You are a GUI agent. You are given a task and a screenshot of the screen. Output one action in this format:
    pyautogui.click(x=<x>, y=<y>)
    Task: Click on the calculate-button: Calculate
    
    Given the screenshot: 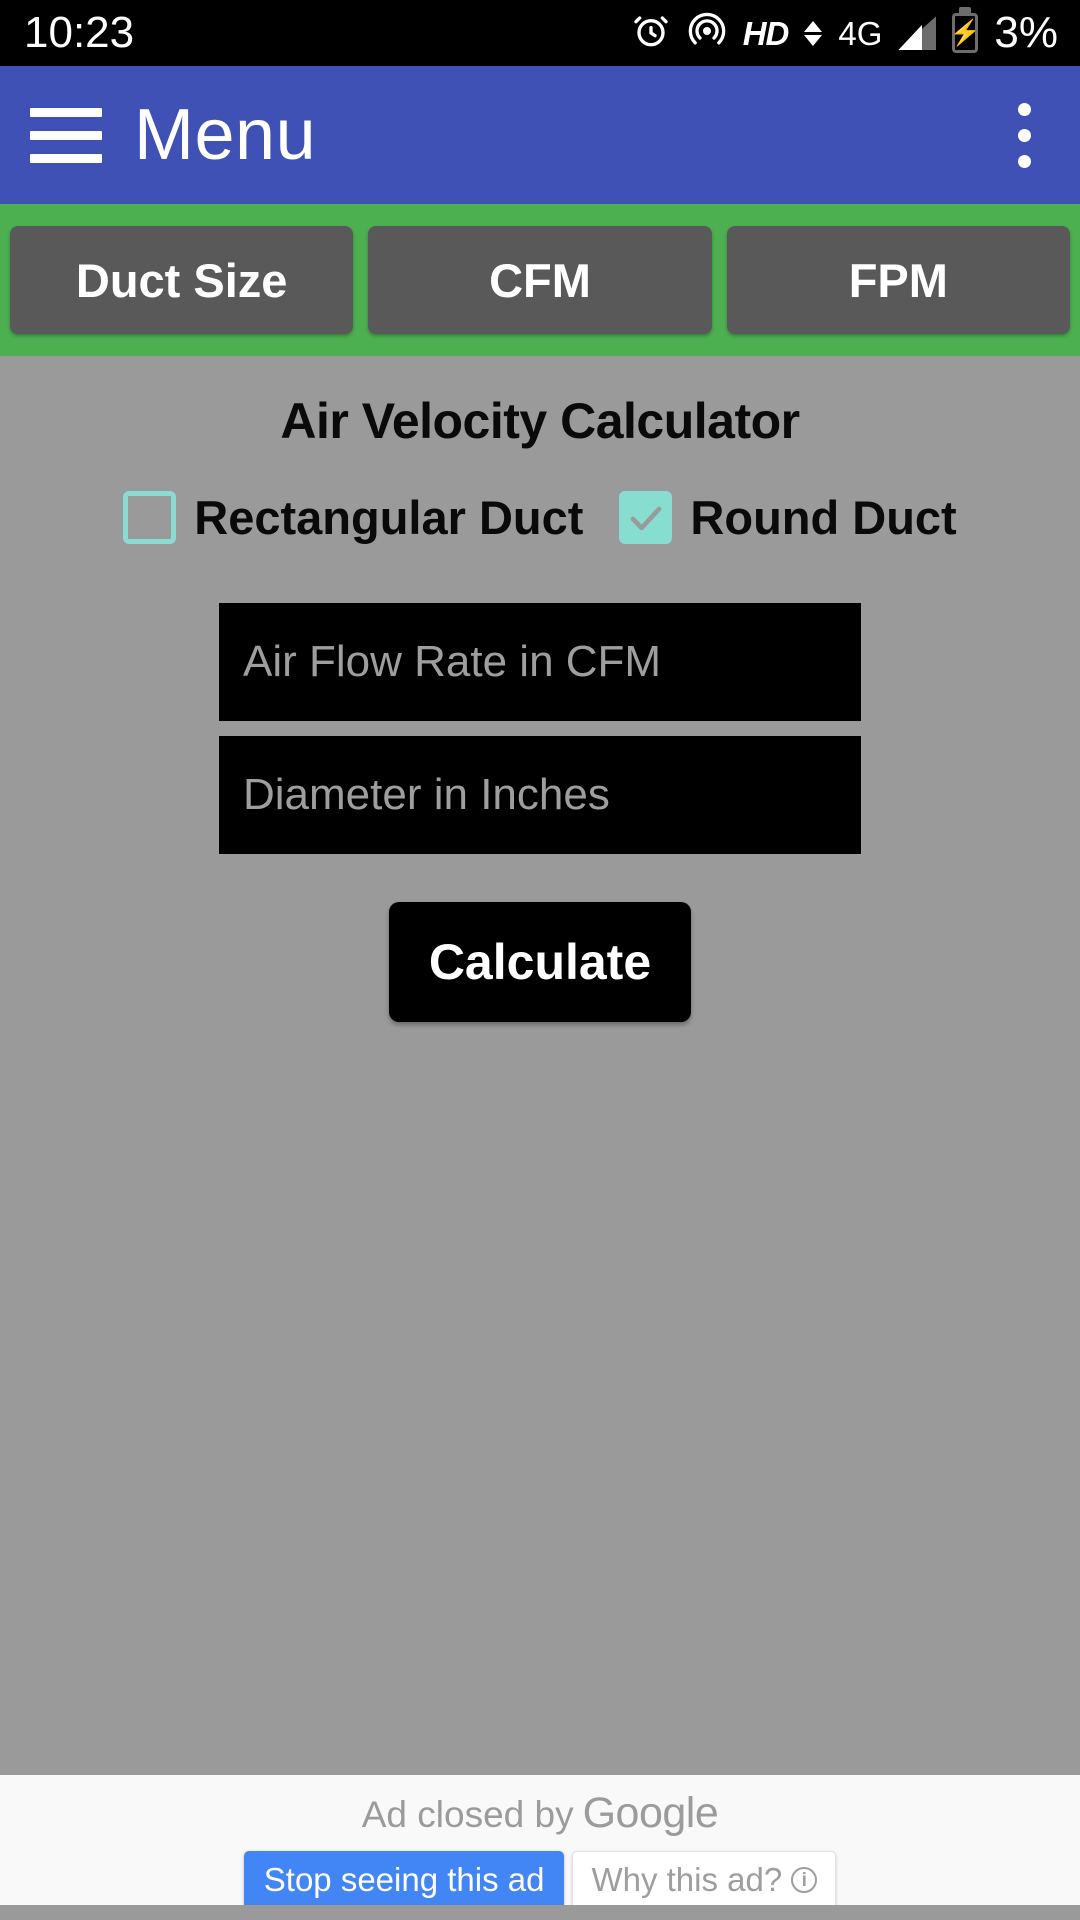 What is the action you would take?
    pyautogui.click(x=540, y=962)
    